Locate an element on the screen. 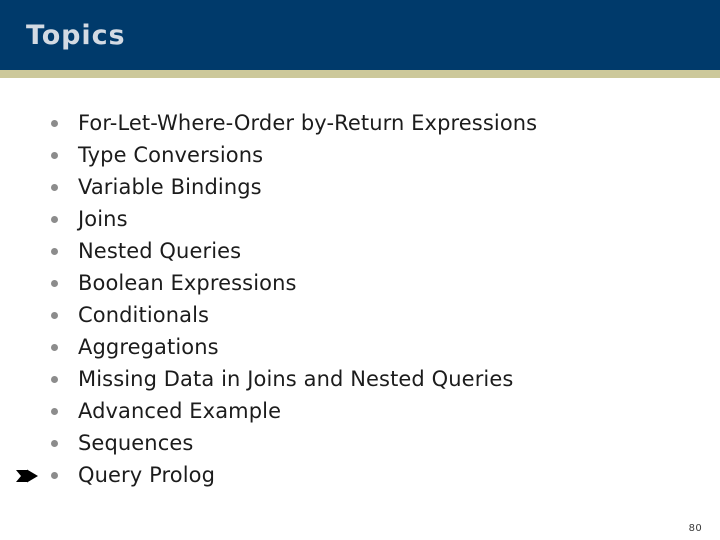  list-item-label: Aggregations is located at coordinates (148, 347).